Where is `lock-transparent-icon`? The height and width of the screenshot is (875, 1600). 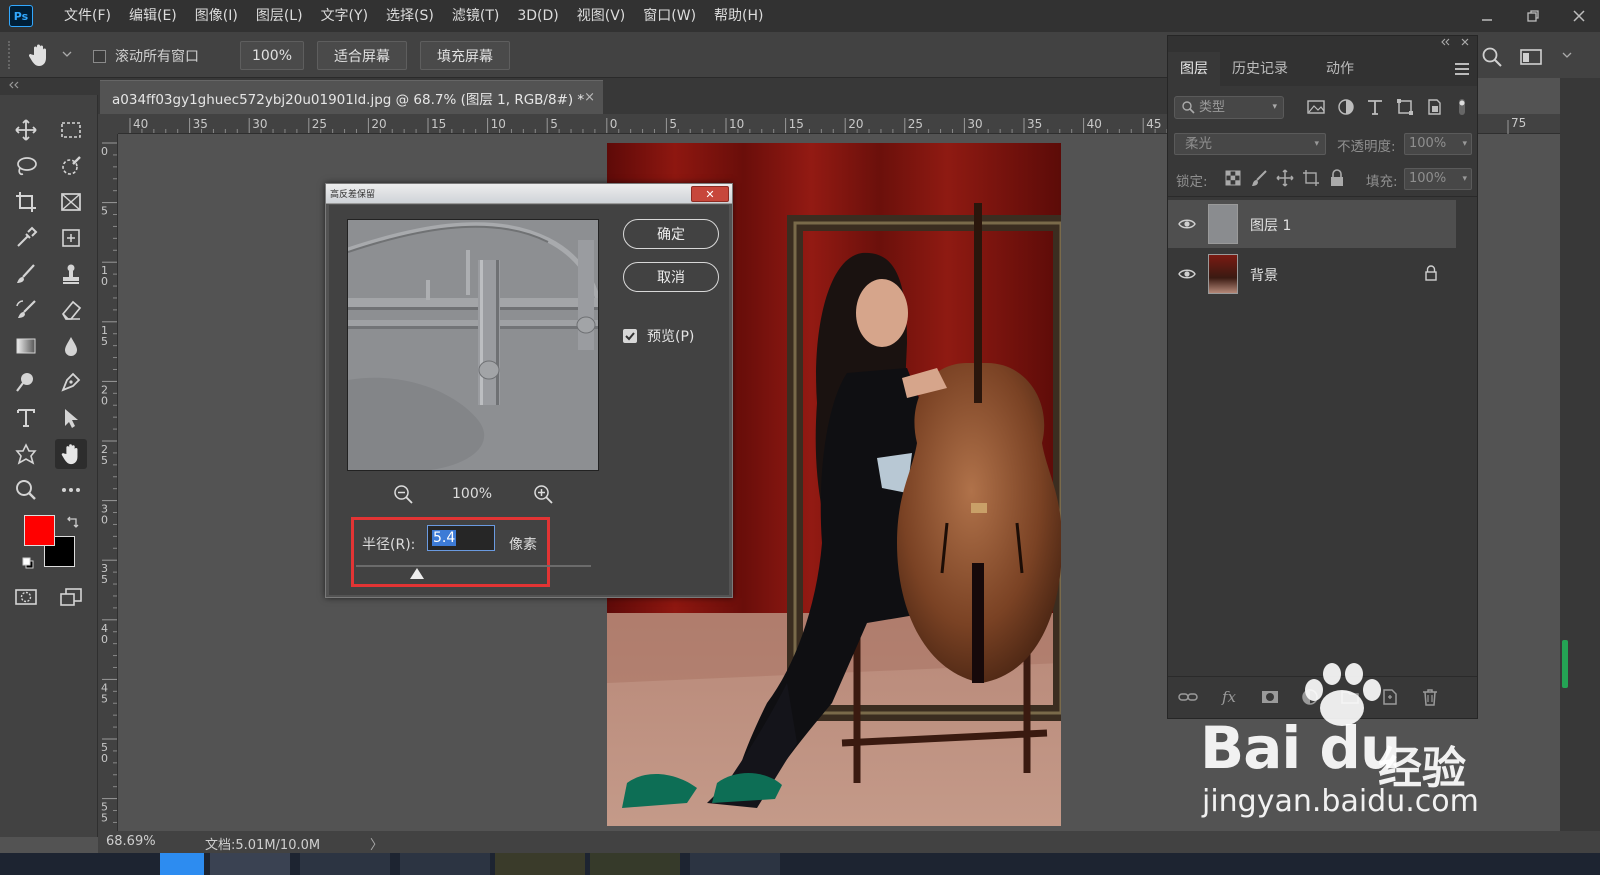
lock-transparent-icon is located at coordinates (1233, 178).